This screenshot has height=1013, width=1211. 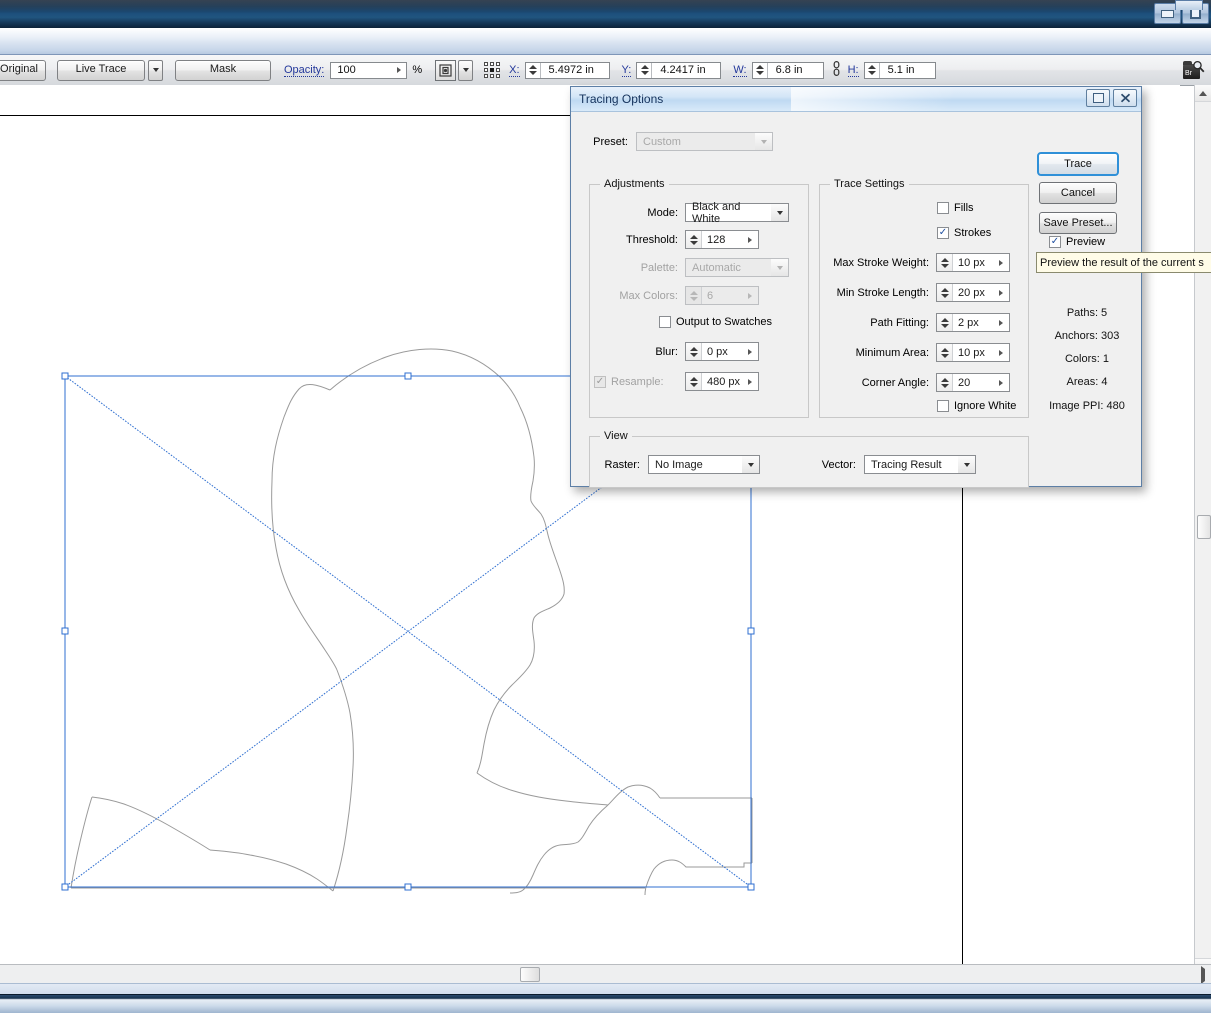 What do you see at coordinates (945, 292) in the screenshot?
I see `min-stroke-length-stepper` at bounding box center [945, 292].